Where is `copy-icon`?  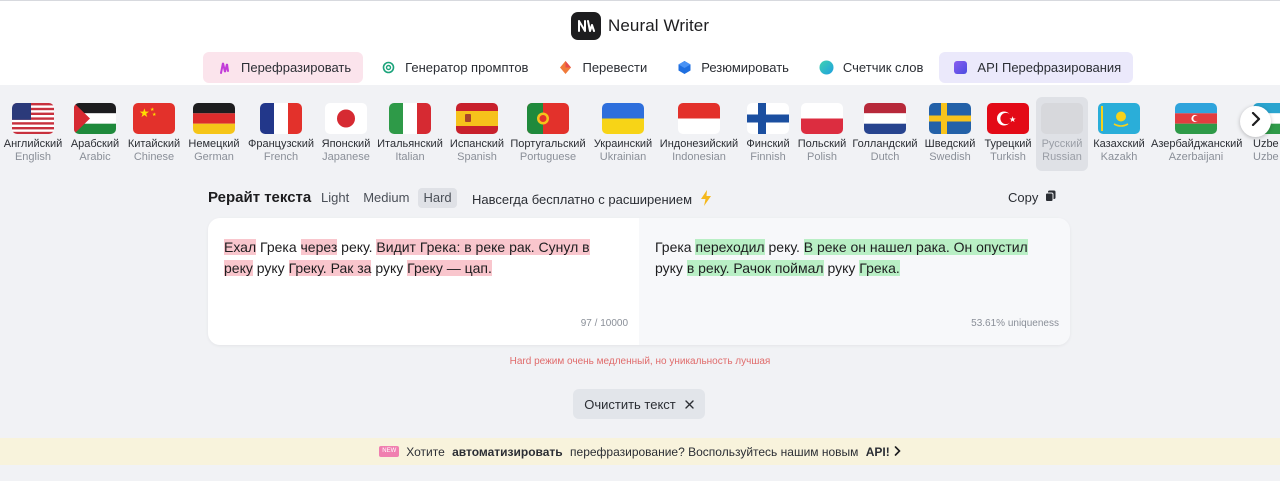 copy-icon is located at coordinates (1050, 197).